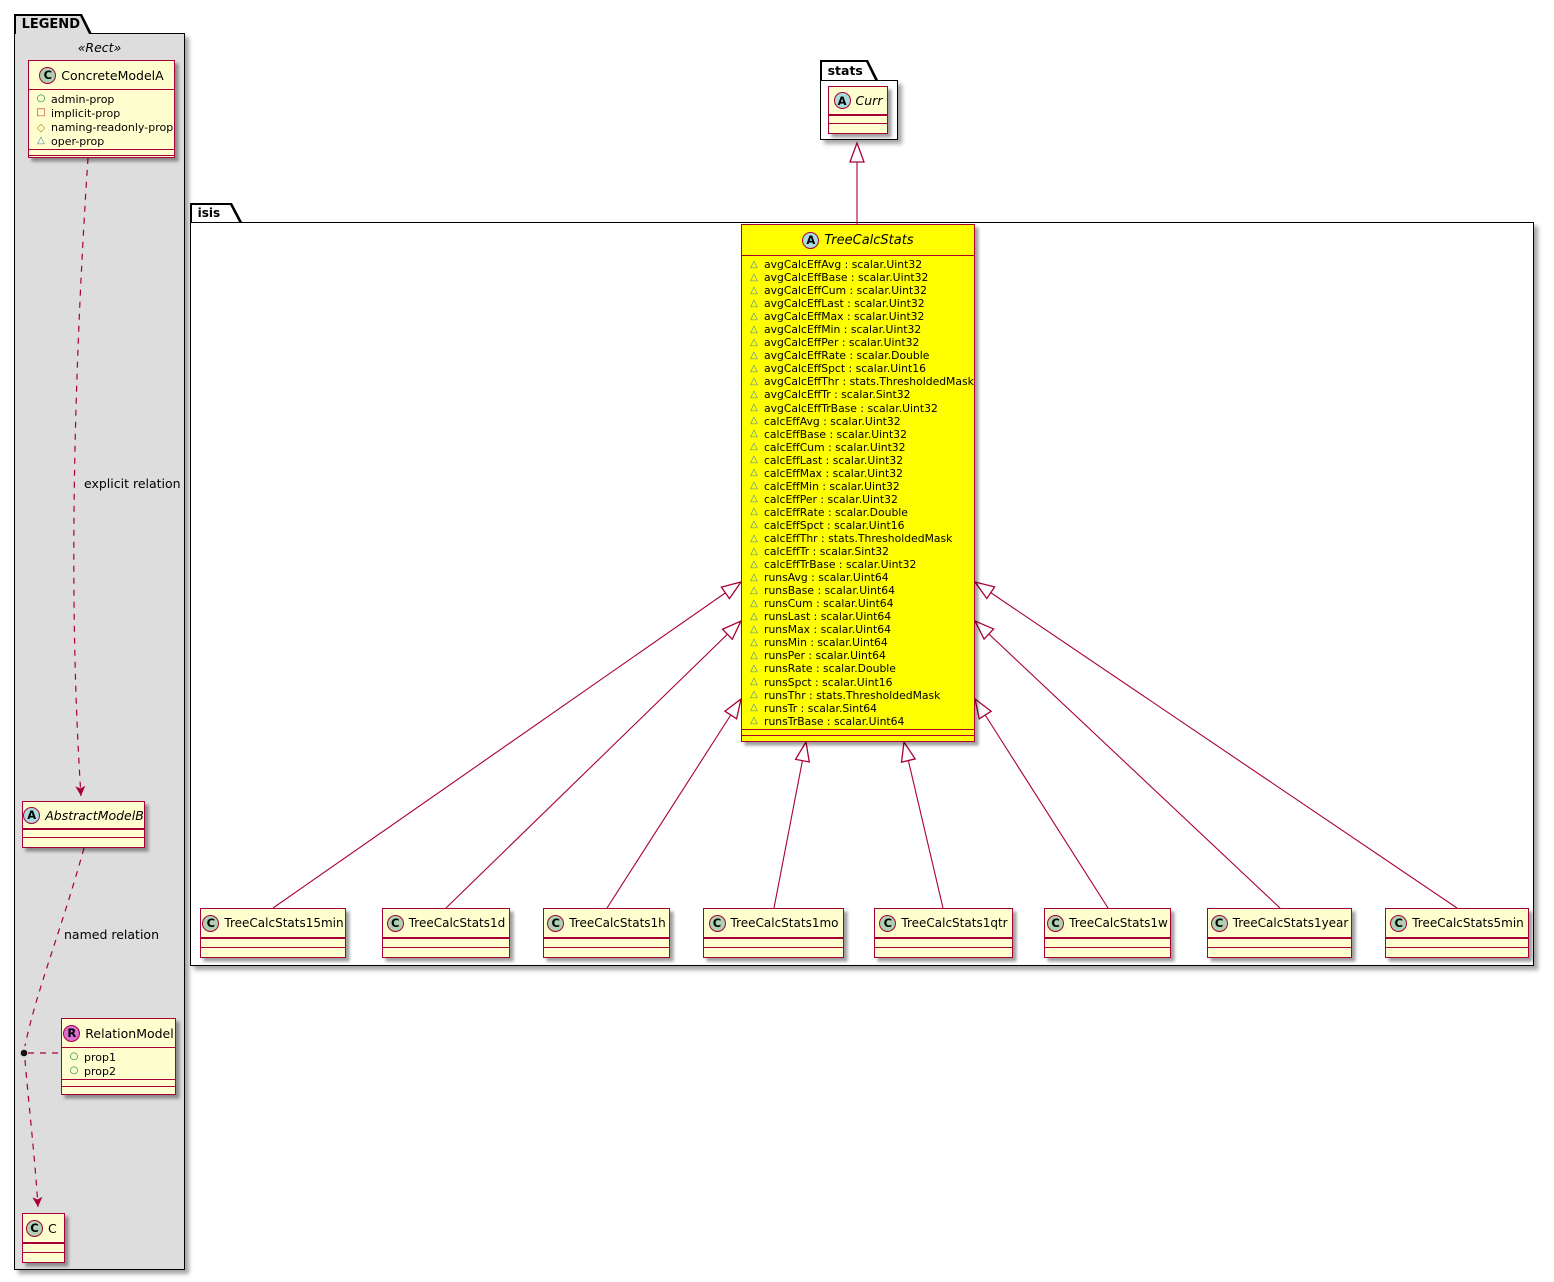 The image size is (1554, 1282). Describe the element at coordinates (827, 552) in the screenshot. I see `attribute-text: calcEffTr : scalar.Sint32` at that location.